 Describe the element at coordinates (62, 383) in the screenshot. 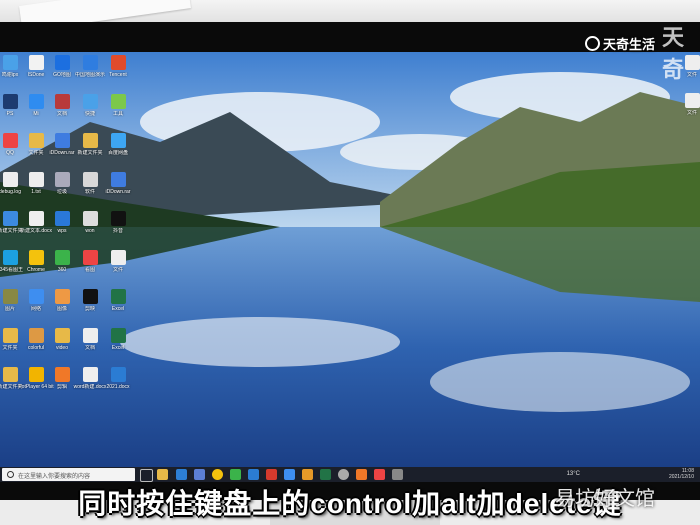

I see `desktop-icon: 剪辑` at that location.